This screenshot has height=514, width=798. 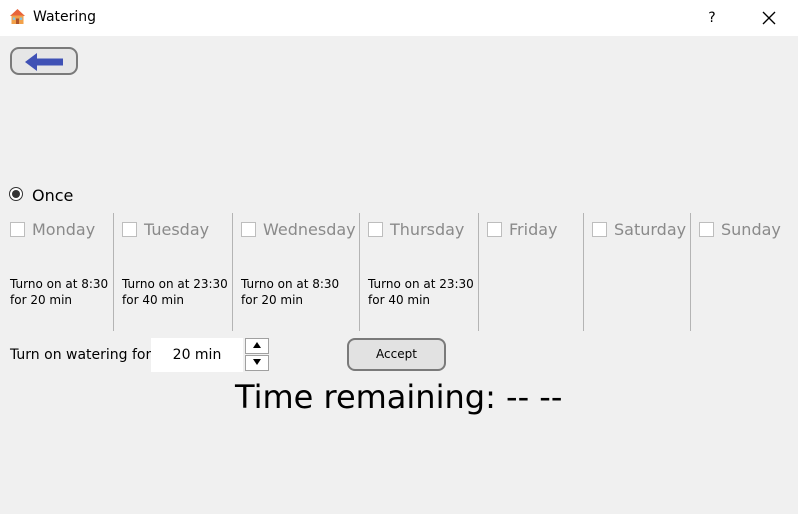 I want to click on help-button: ?, so click(x=712, y=18).